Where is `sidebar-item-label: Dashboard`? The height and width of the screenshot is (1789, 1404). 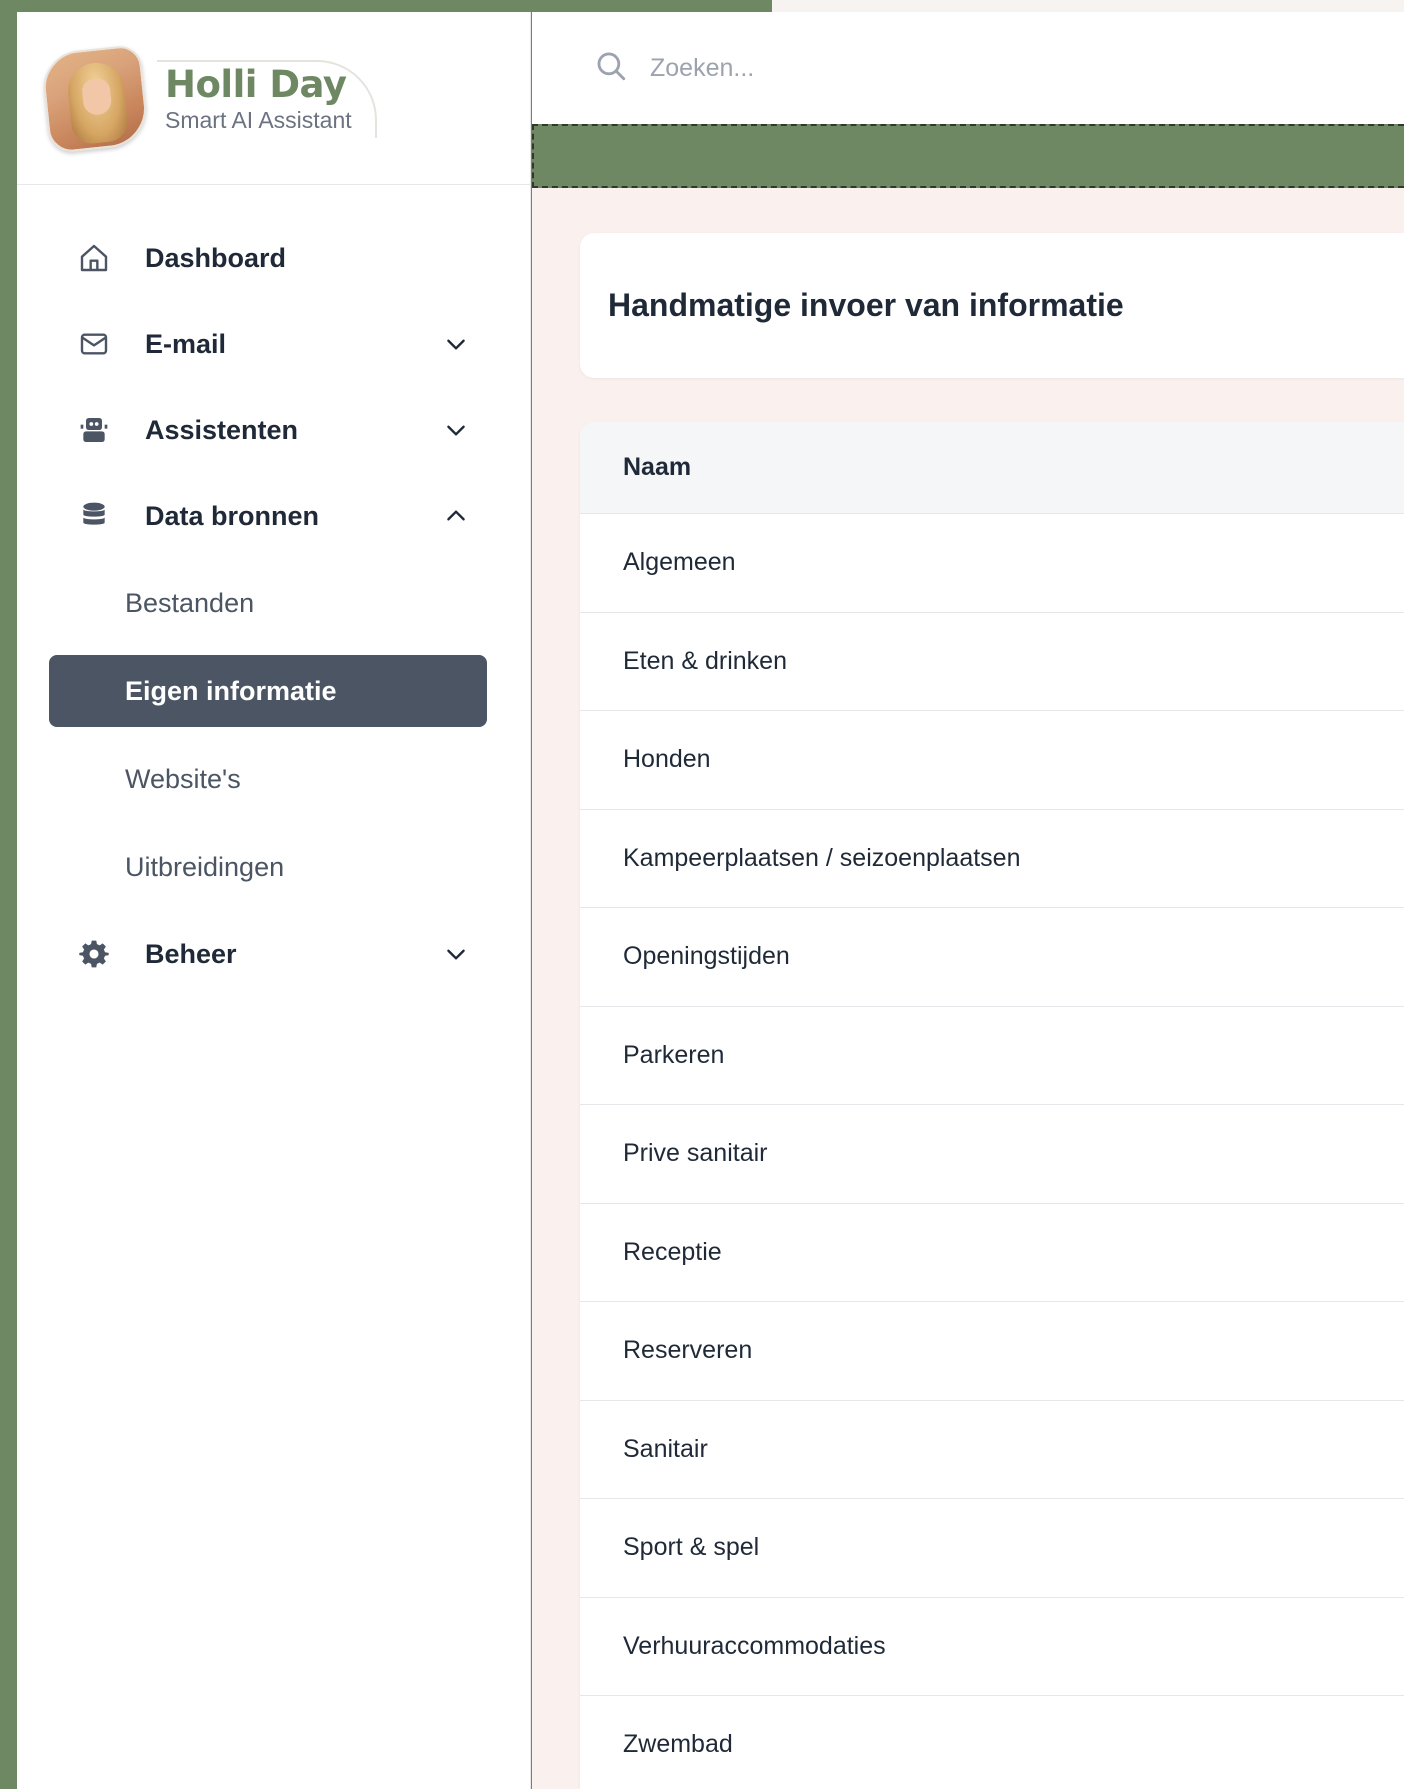 sidebar-item-label: Dashboard is located at coordinates (216, 257).